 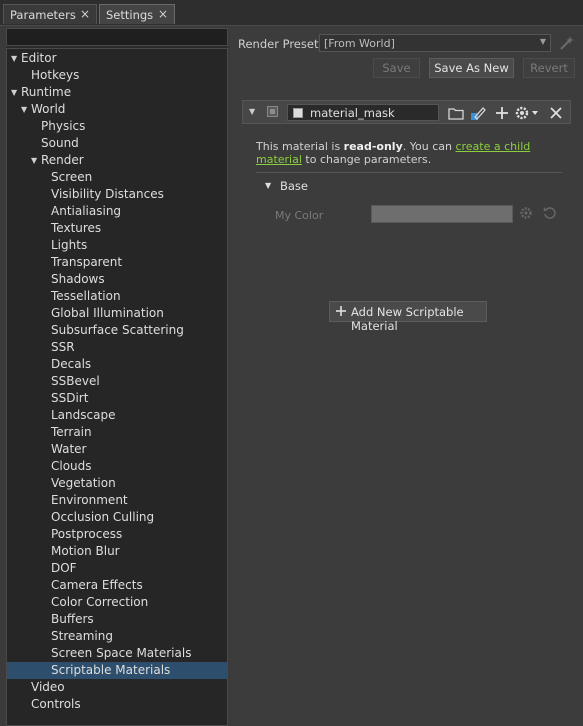 I want to click on divider, so click(x=409, y=172).